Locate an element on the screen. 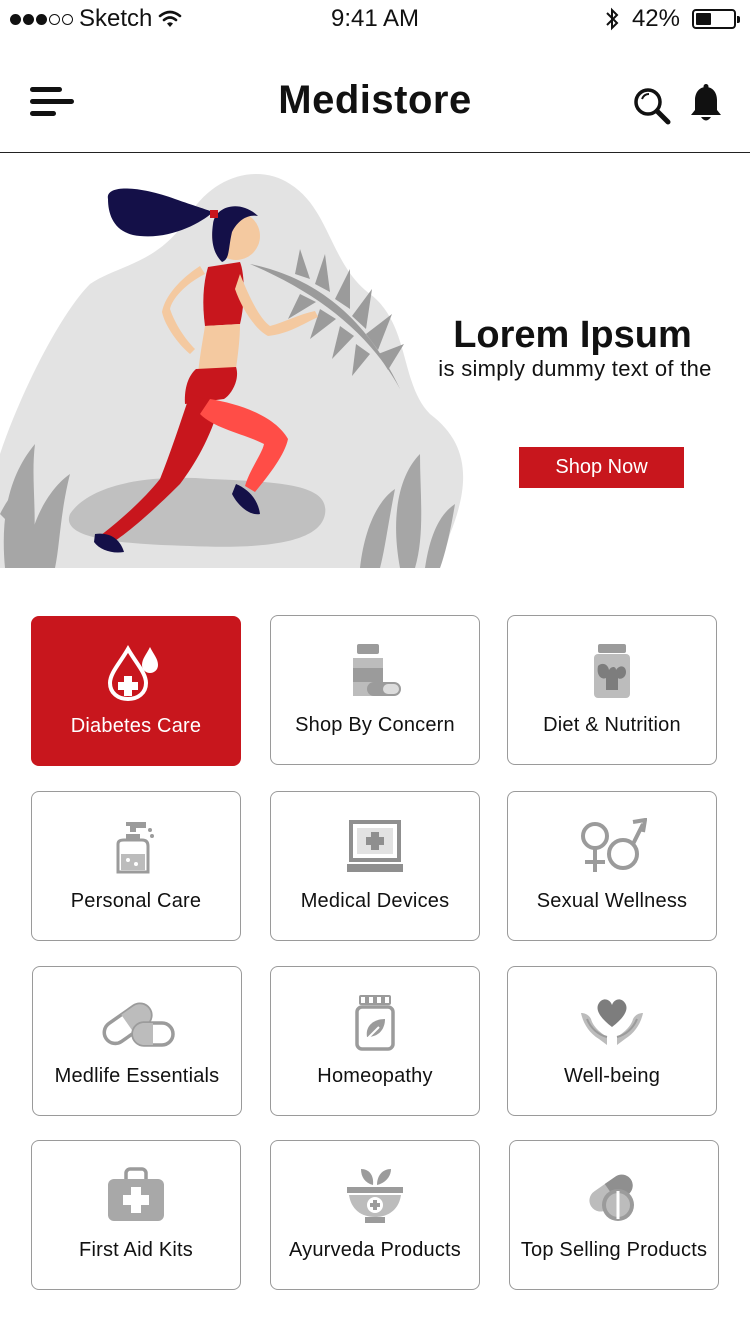 This screenshot has height=1334, width=750. banner-title: Lorem Ipsum is located at coordinates (572, 335).